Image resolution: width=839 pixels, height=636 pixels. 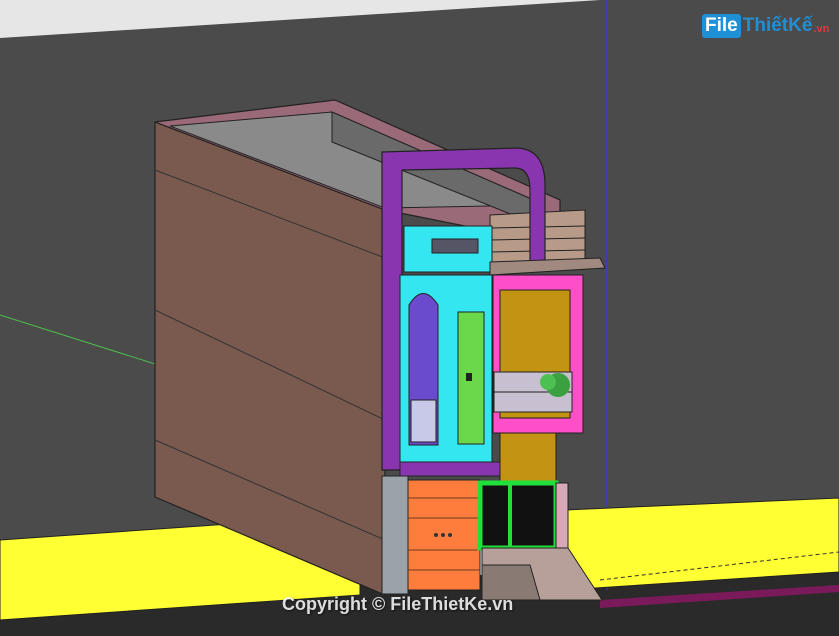 I want to click on upper-vent, so click(x=455, y=246).